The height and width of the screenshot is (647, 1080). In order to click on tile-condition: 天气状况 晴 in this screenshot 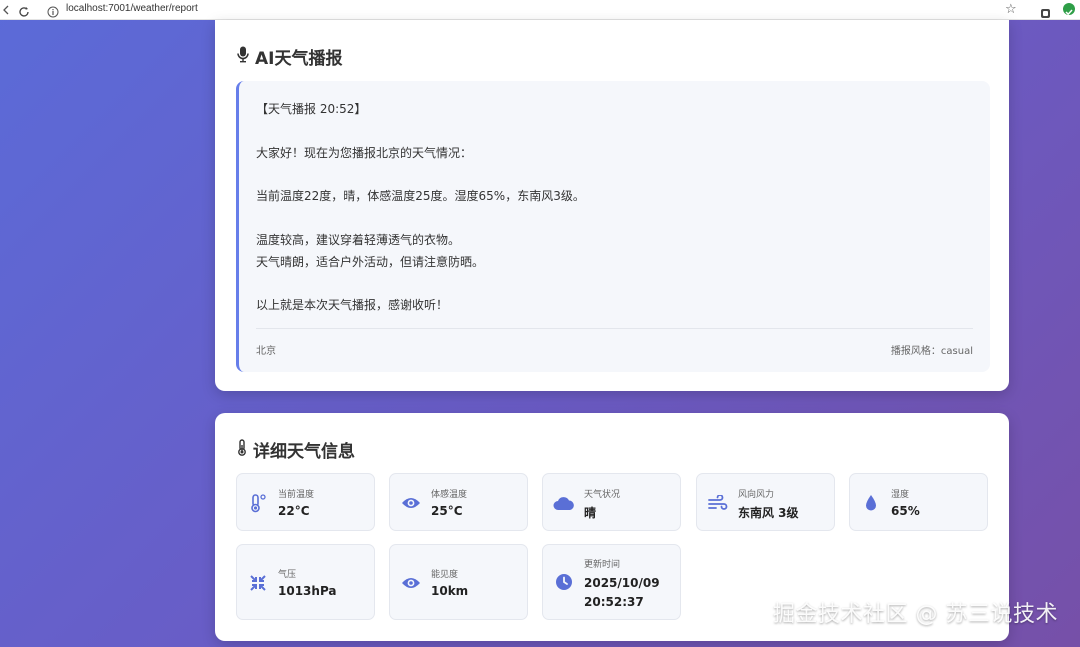, I will do `click(611, 502)`.